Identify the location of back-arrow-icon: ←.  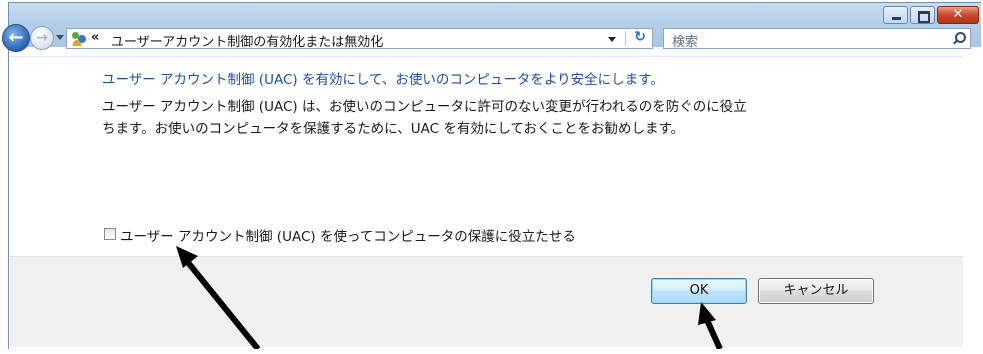
(16, 37).